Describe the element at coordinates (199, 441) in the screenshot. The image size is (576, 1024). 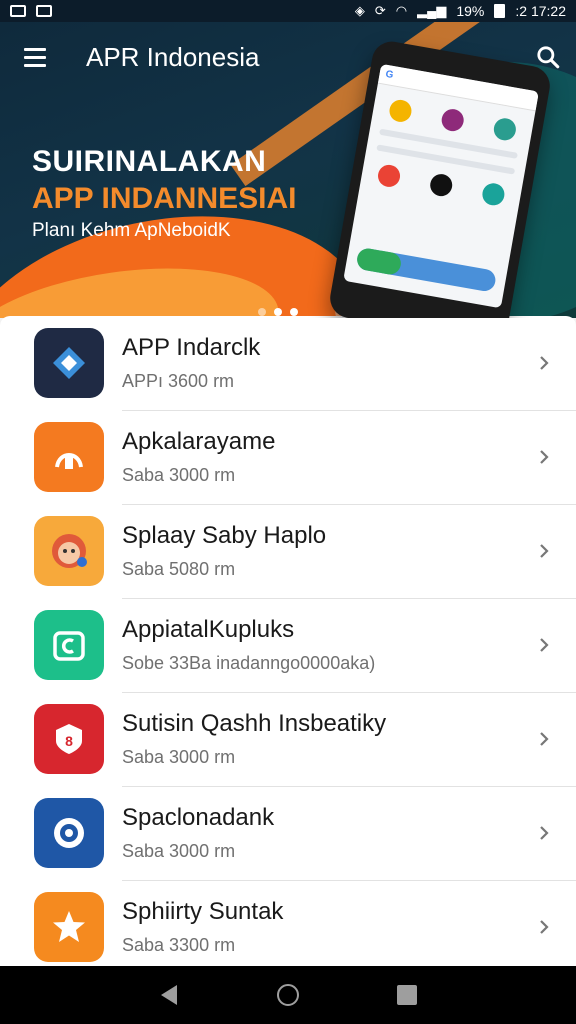
I see `app-name: Apkalarayame` at that location.